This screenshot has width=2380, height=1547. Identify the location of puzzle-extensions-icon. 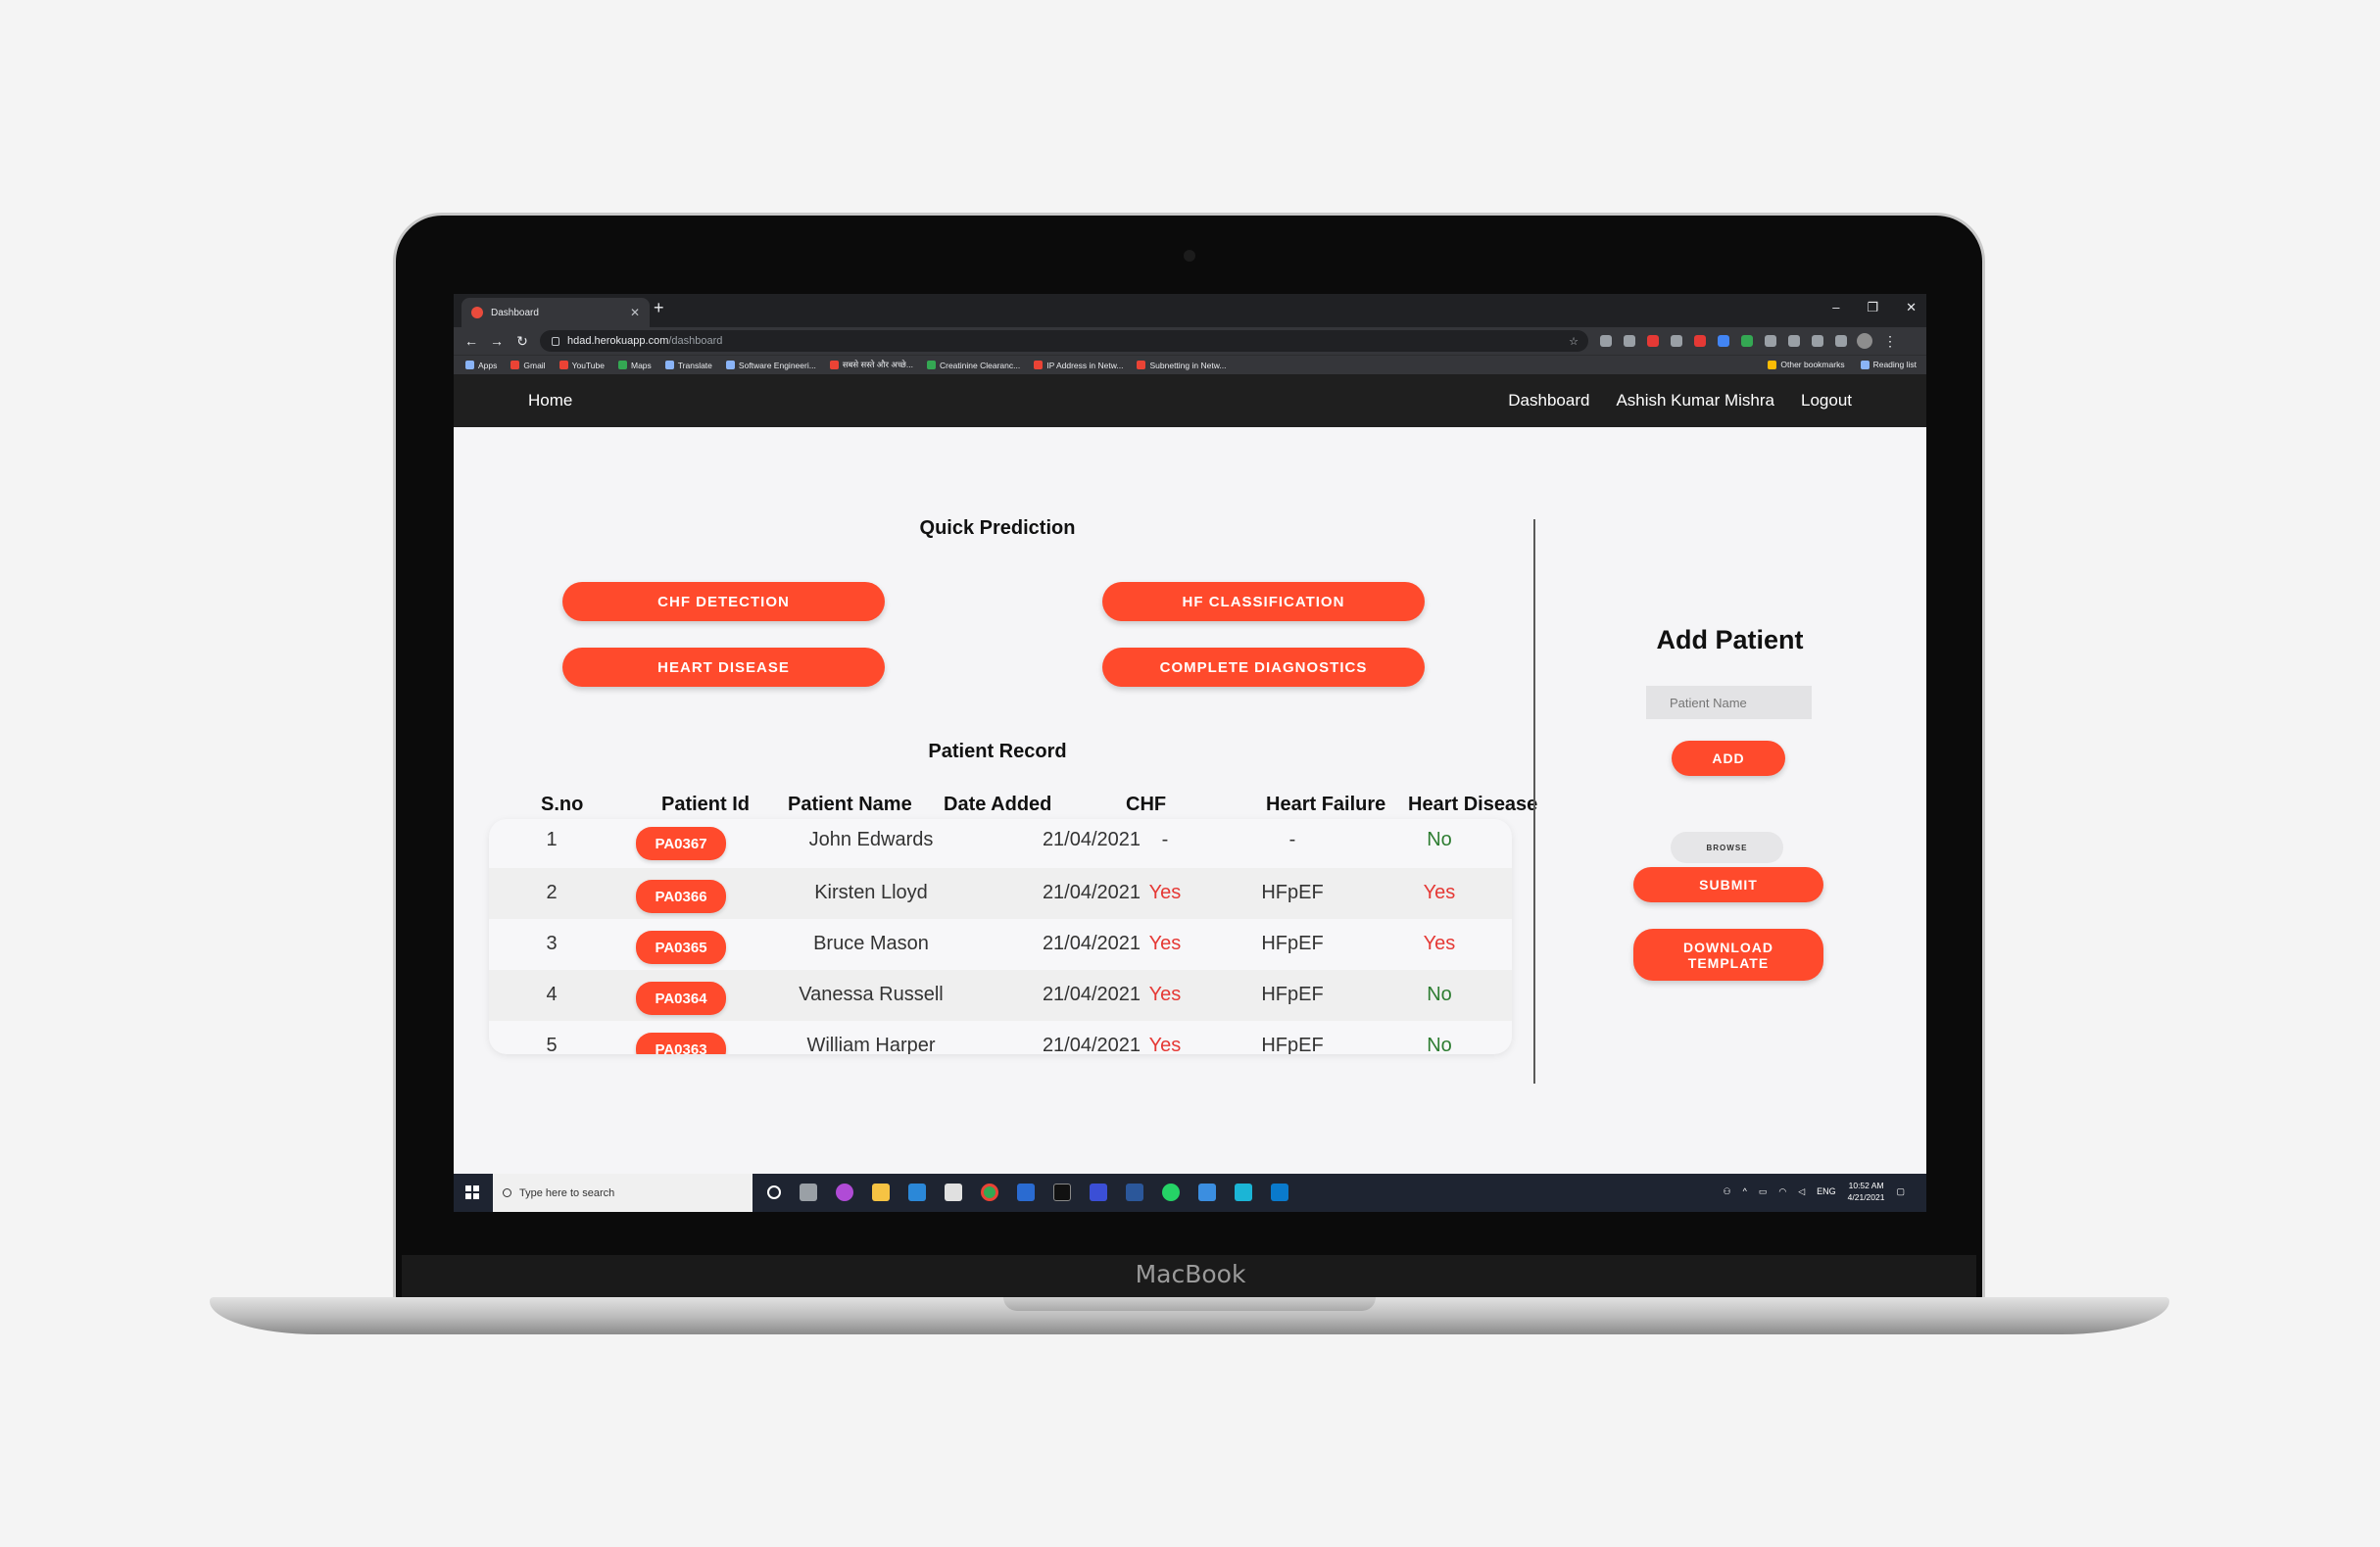
(1817, 341).